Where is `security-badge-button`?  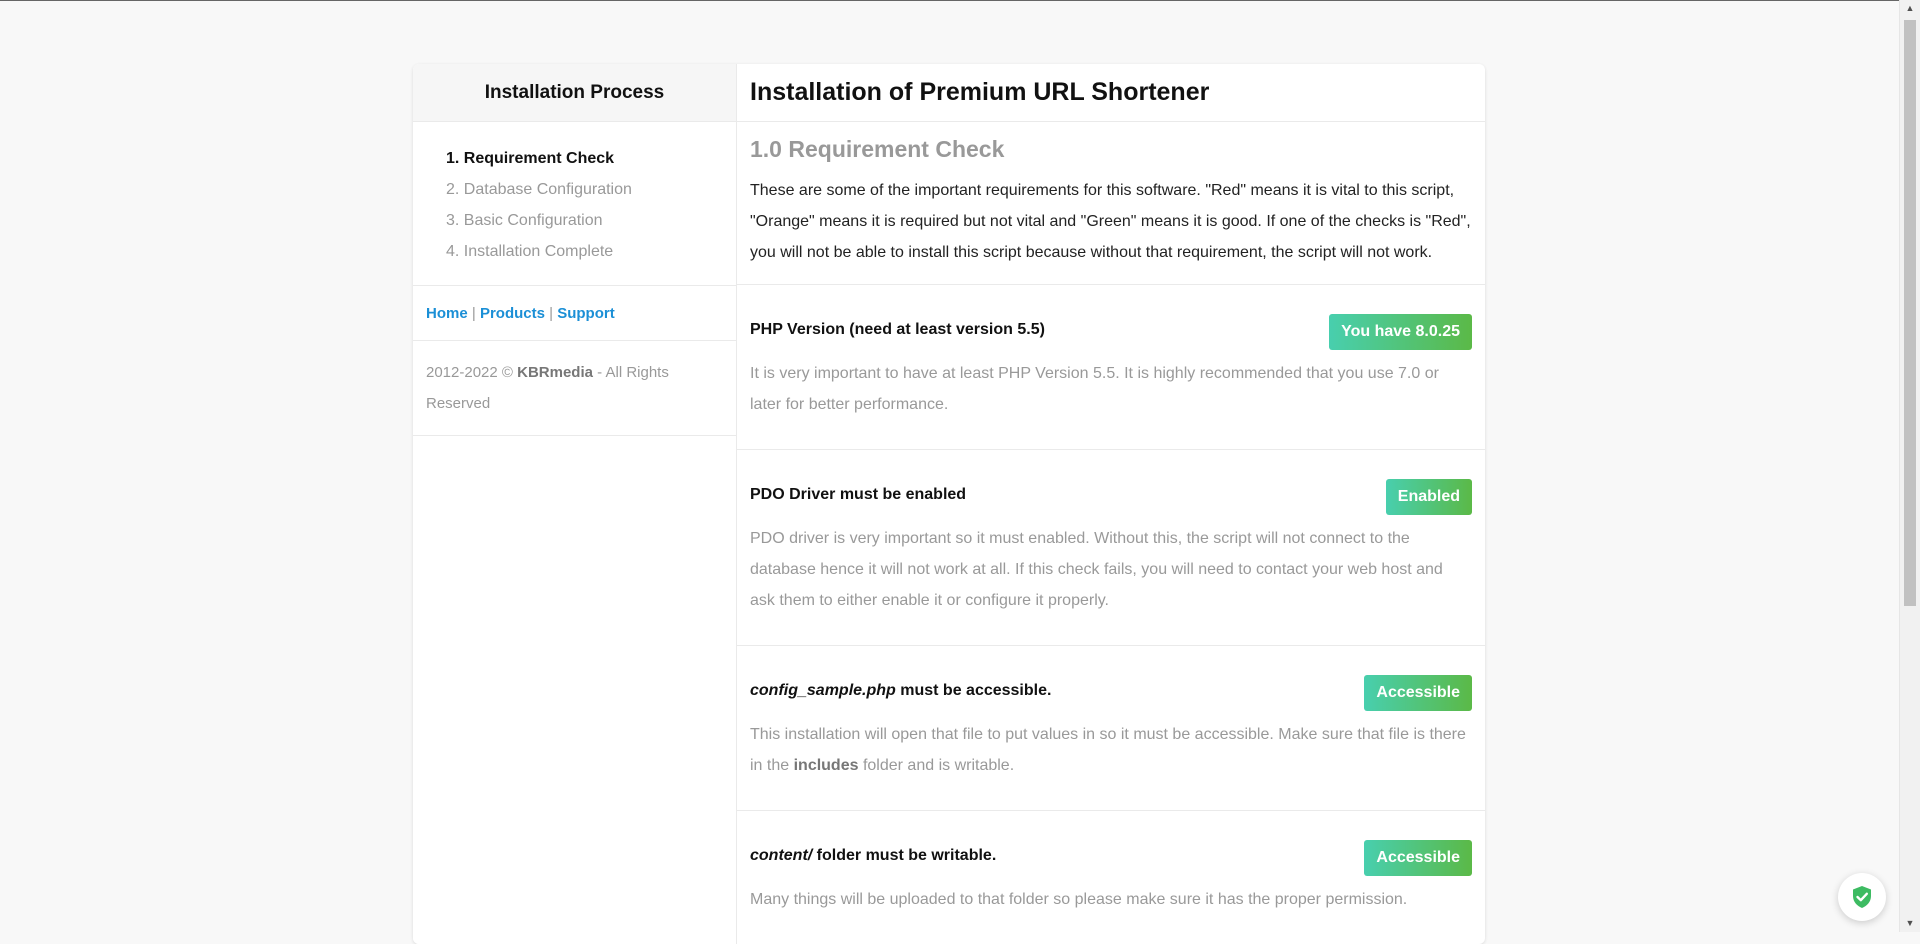
security-badge-button is located at coordinates (1862, 897).